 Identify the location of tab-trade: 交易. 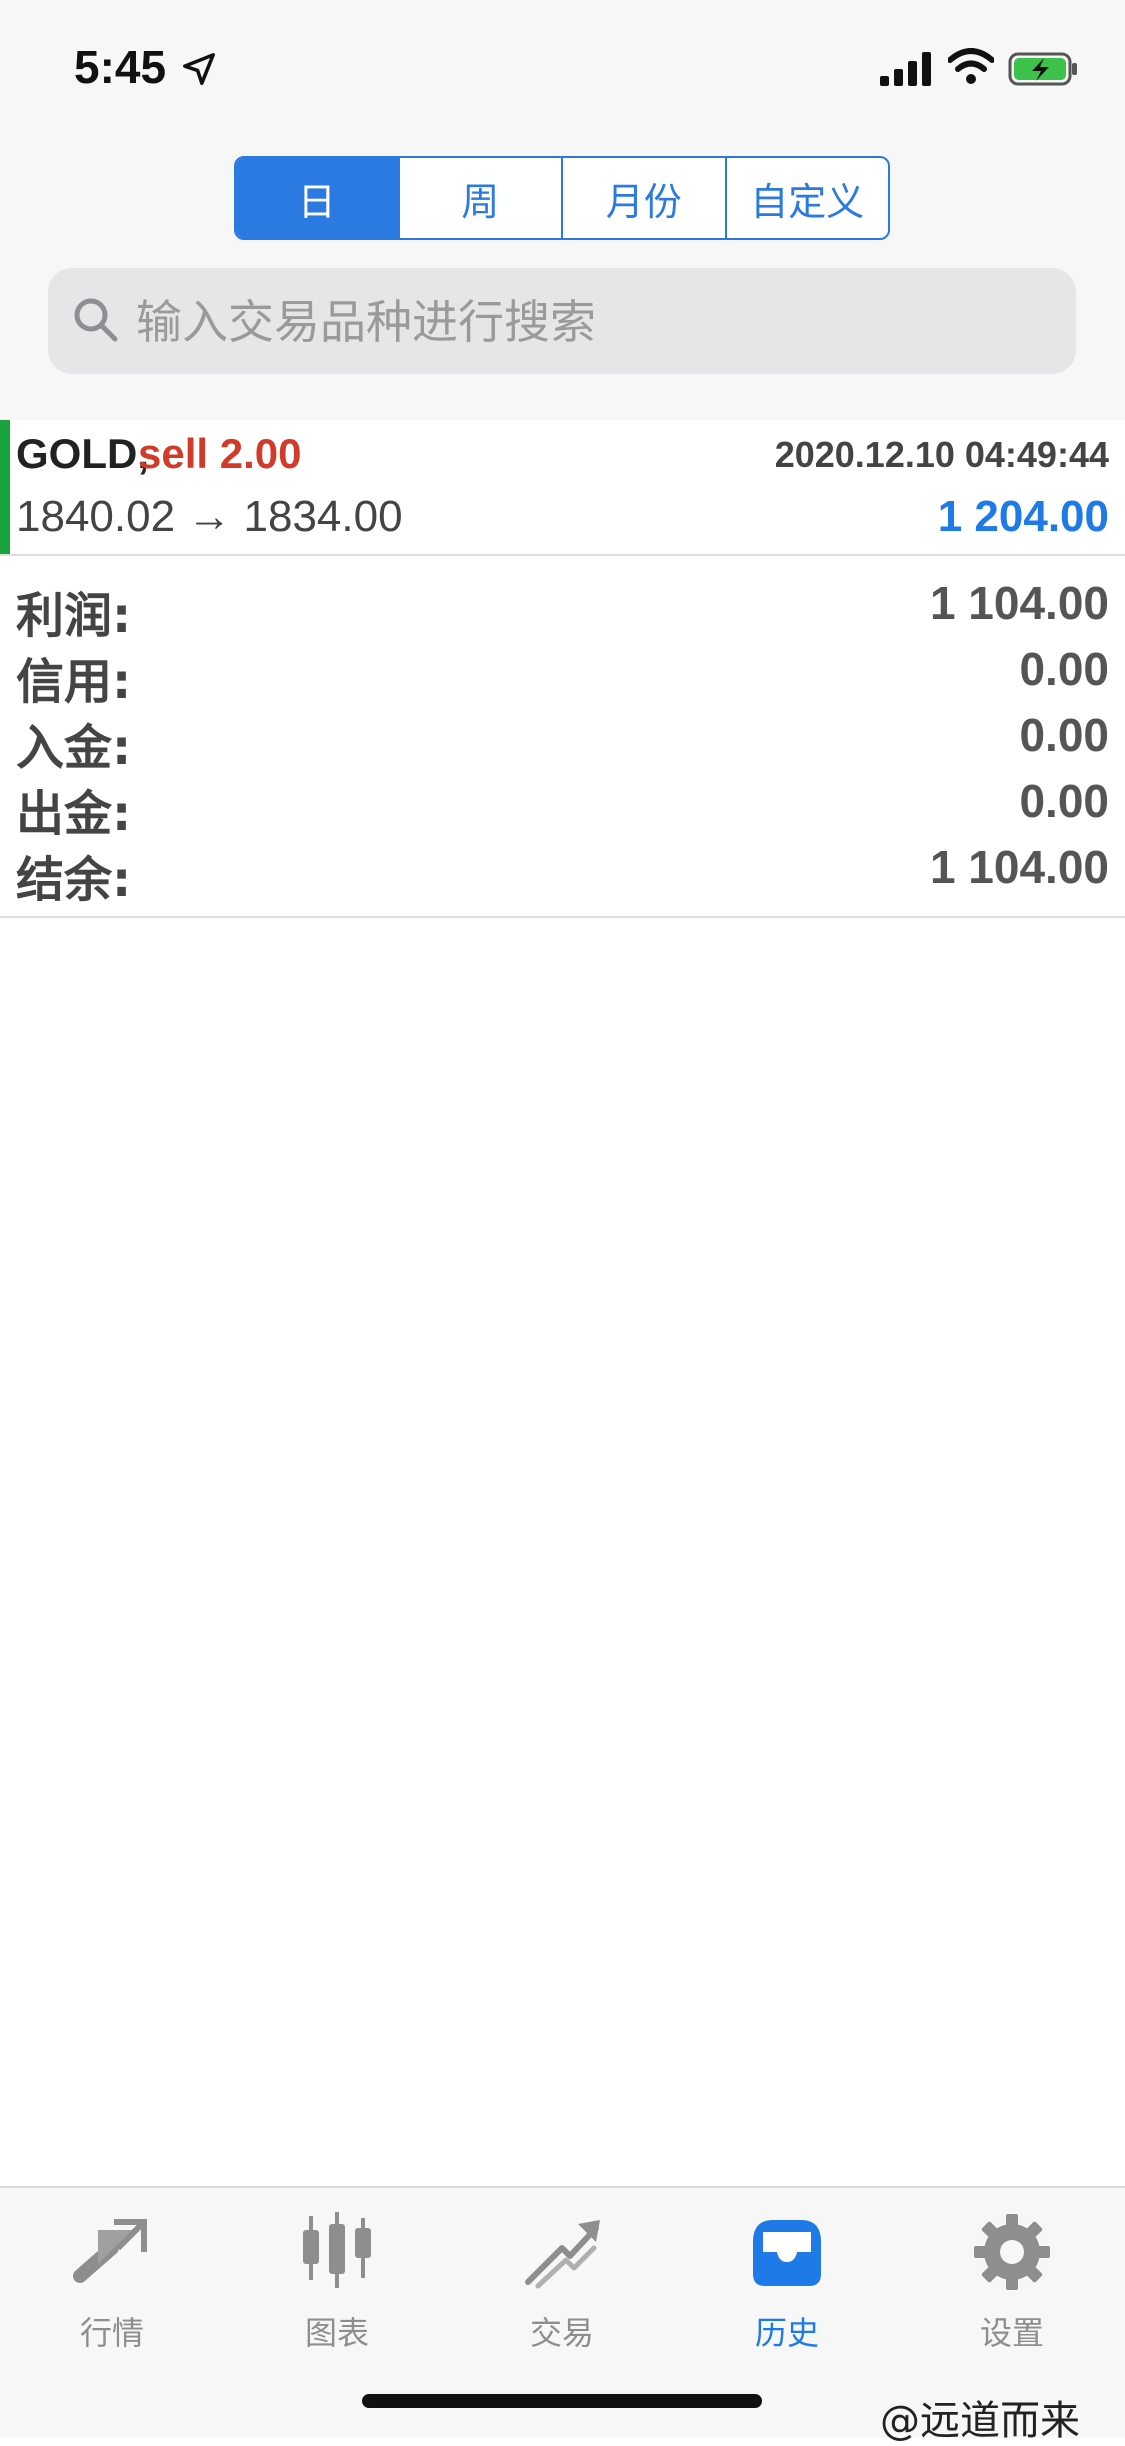
(562, 2282).